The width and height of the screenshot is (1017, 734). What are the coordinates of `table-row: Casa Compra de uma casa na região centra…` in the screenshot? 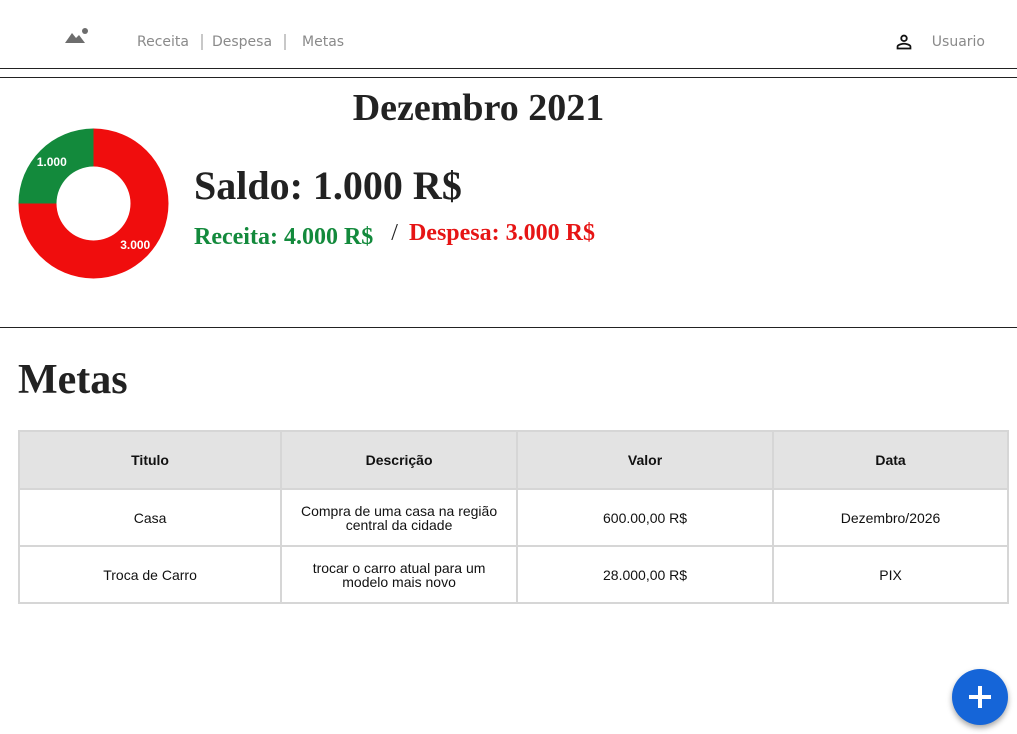 It's located at (513, 517).